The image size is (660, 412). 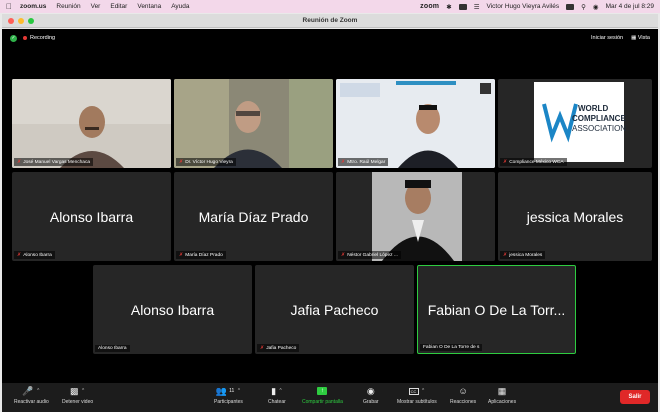 What do you see at coordinates (180, 6) in the screenshot?
I see `menu-ayuda: Ayuda` at bounding box center [180, 6].